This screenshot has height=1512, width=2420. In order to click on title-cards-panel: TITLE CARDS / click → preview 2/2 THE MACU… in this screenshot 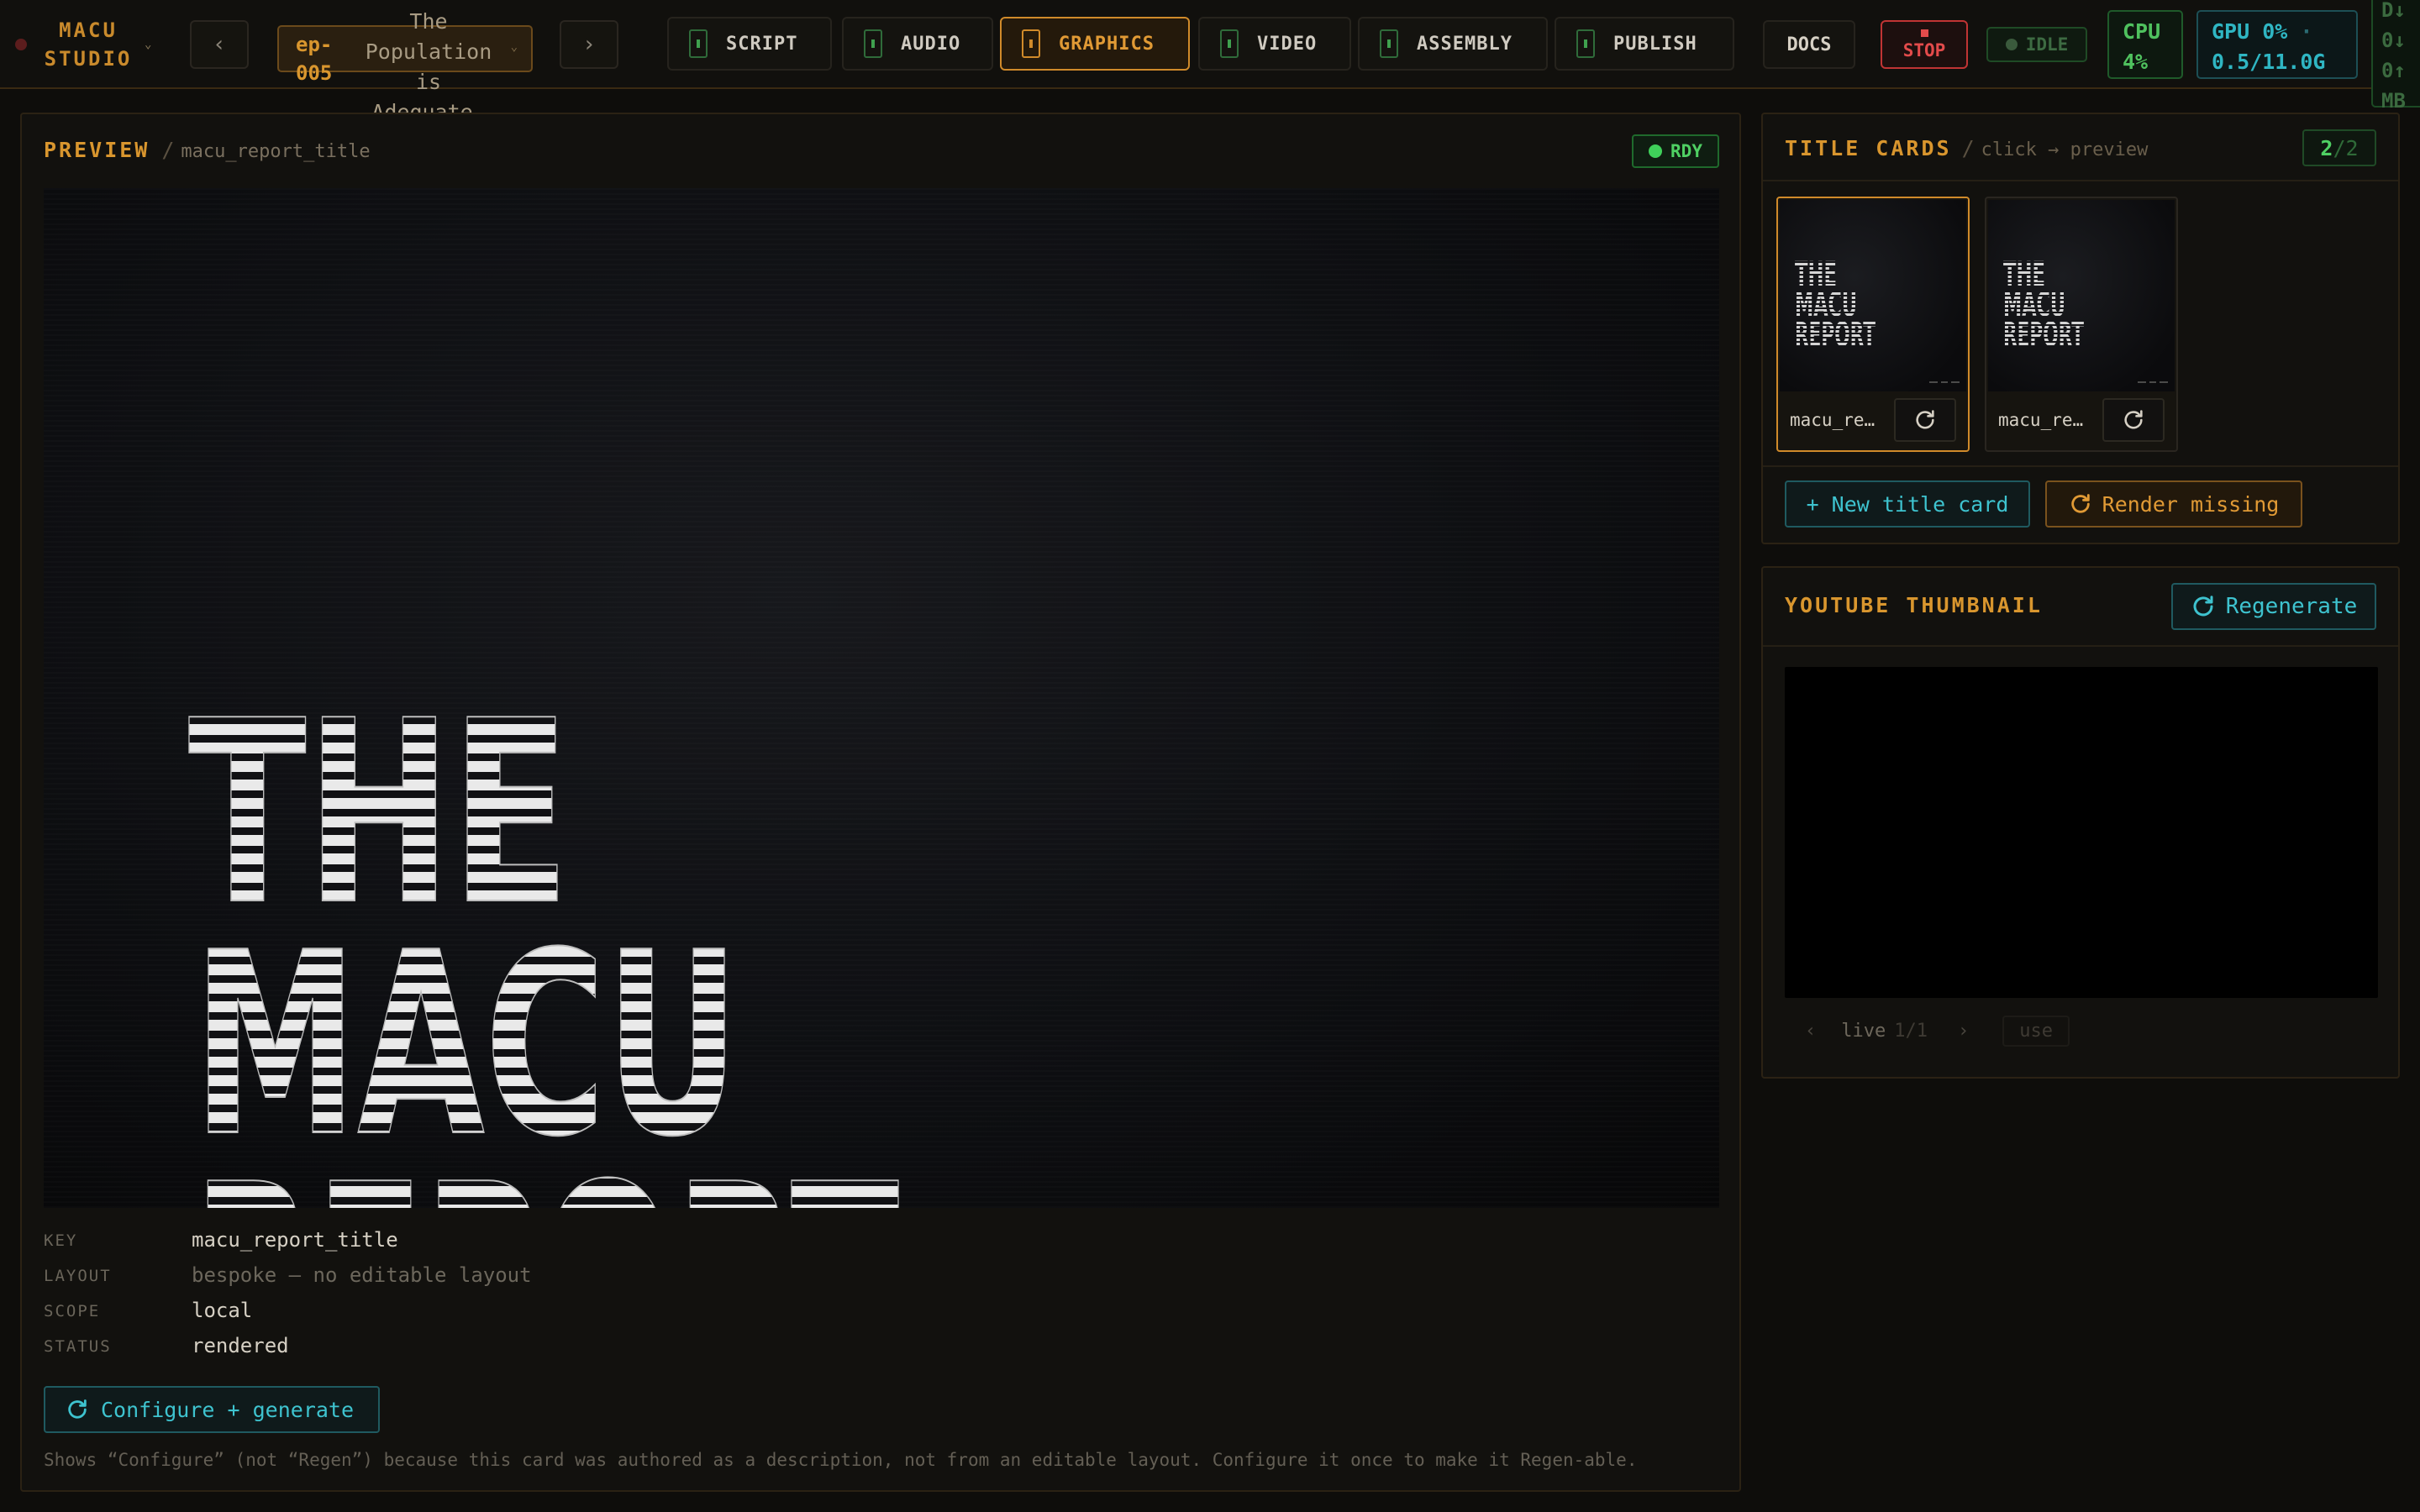, I will do `click(2081, 328)`.